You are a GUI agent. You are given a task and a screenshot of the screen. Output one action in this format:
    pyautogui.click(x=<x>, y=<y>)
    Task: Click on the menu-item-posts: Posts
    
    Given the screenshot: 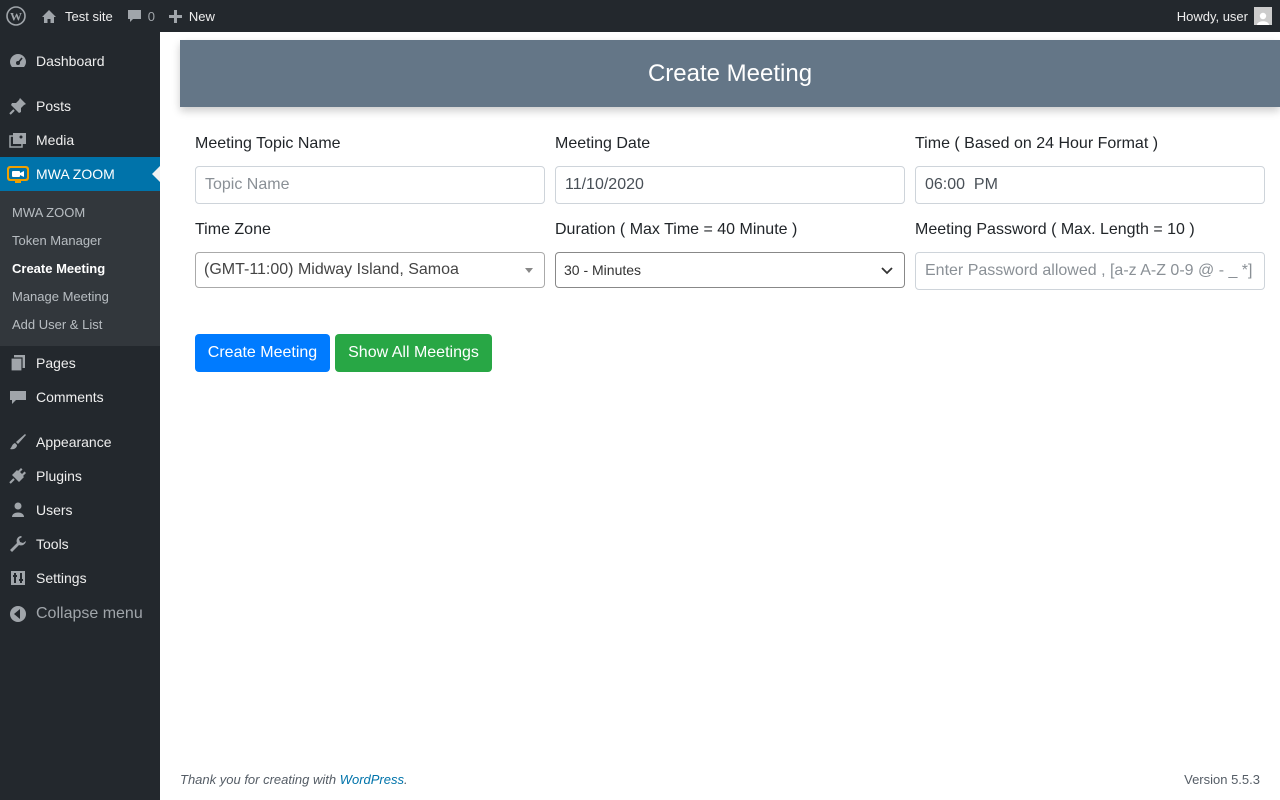 What is the action you would take?
    pyautogui.click(x=80, y=106)
    